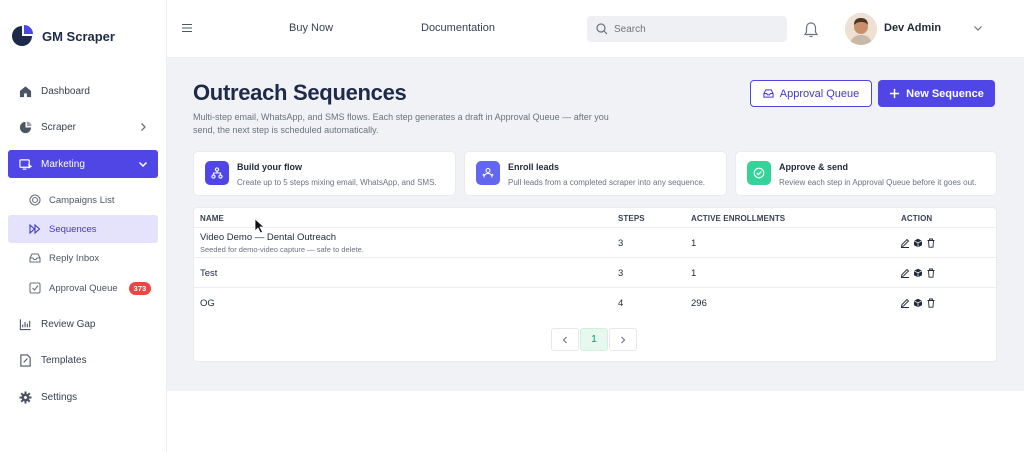 The height and width of the screenshot is (452, 1024). I want to click on sidebar-item-label: Settings, so click(59, 397).